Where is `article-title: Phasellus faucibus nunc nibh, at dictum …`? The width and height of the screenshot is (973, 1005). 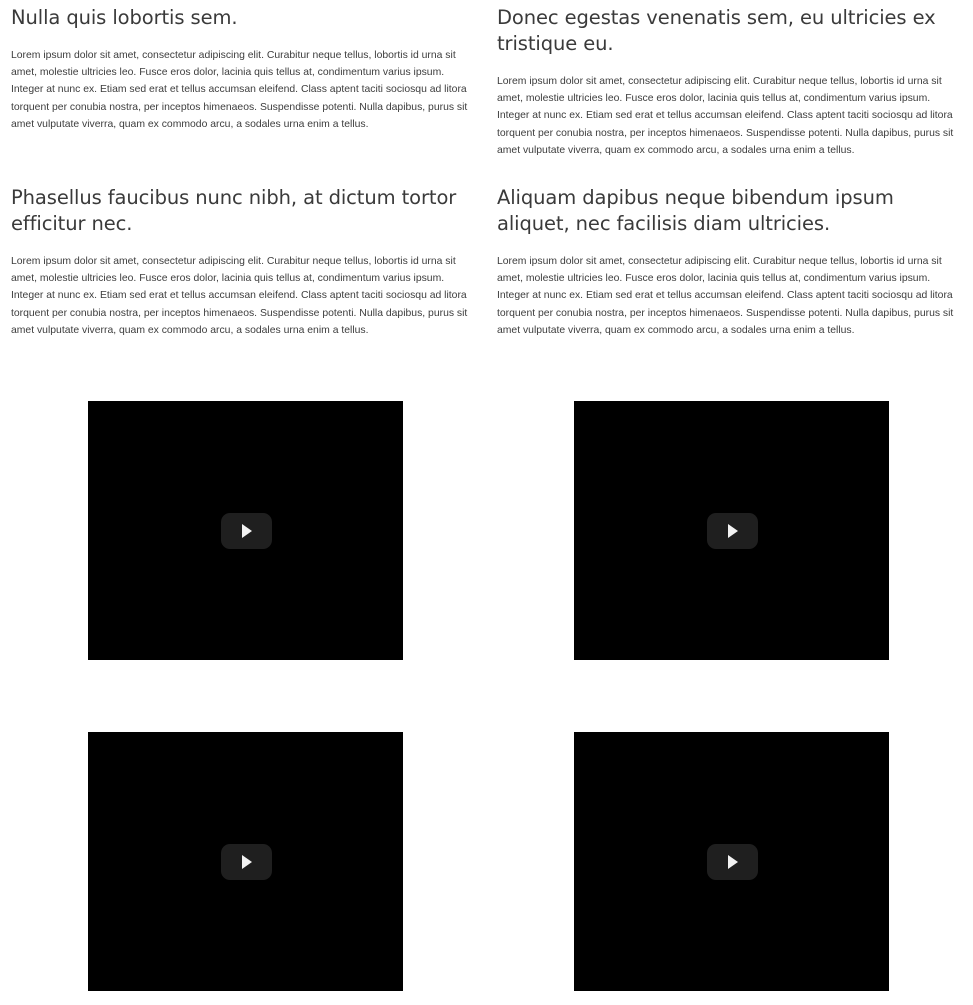
article-title: Phasellus faucibus nunc nibh, at dictum … is located at coordinates (234, 210).